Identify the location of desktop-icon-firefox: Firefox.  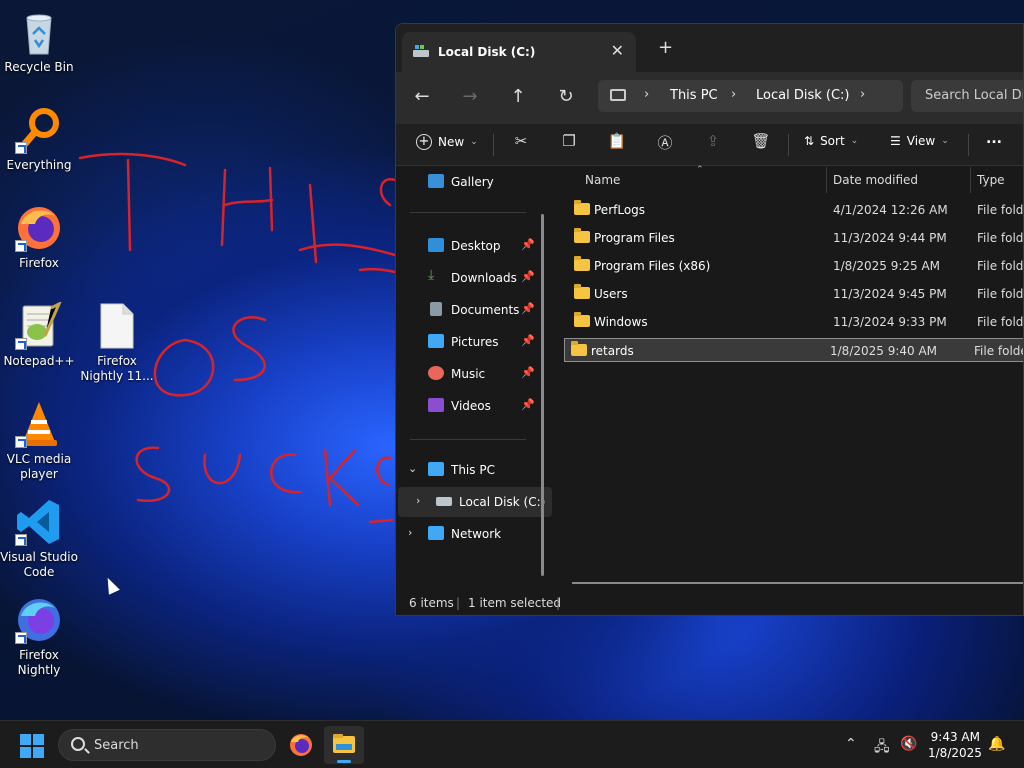
(39, 237).